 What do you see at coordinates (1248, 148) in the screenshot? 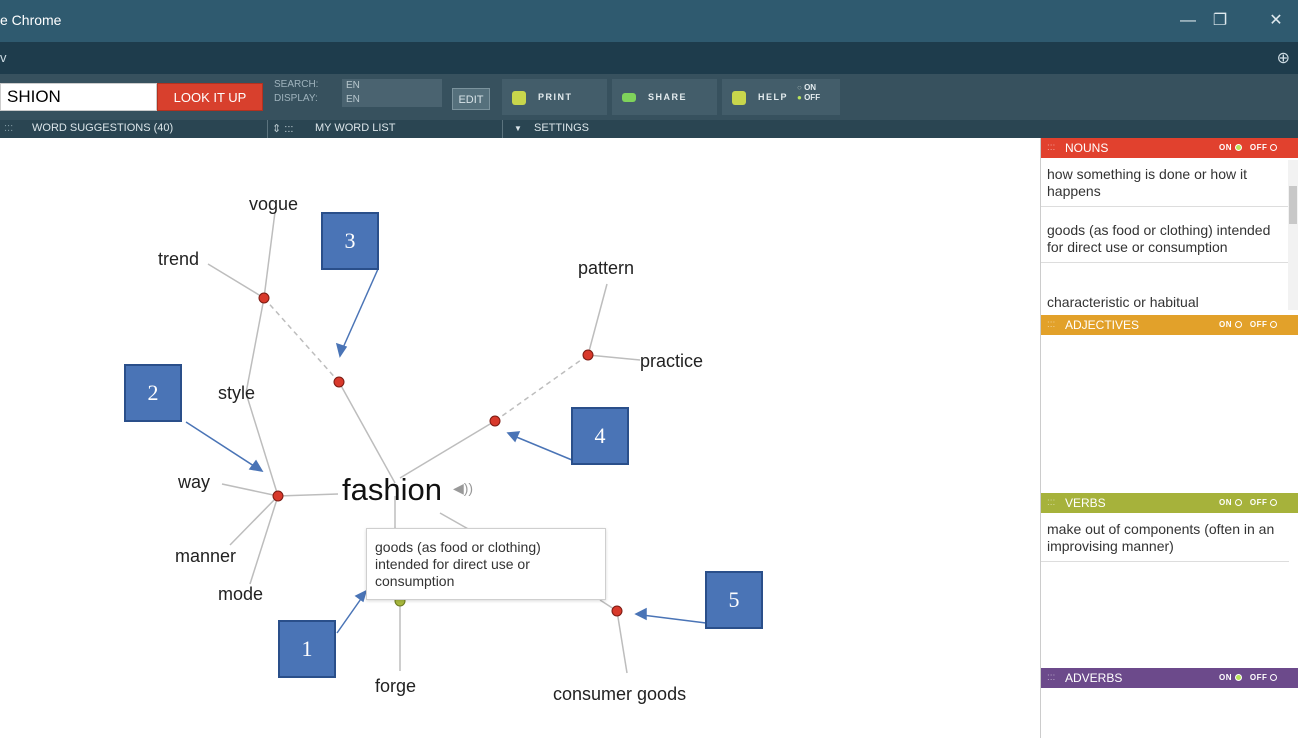
I see `nouns-toggle: ON OFF` at bounding box center [1248, 148].